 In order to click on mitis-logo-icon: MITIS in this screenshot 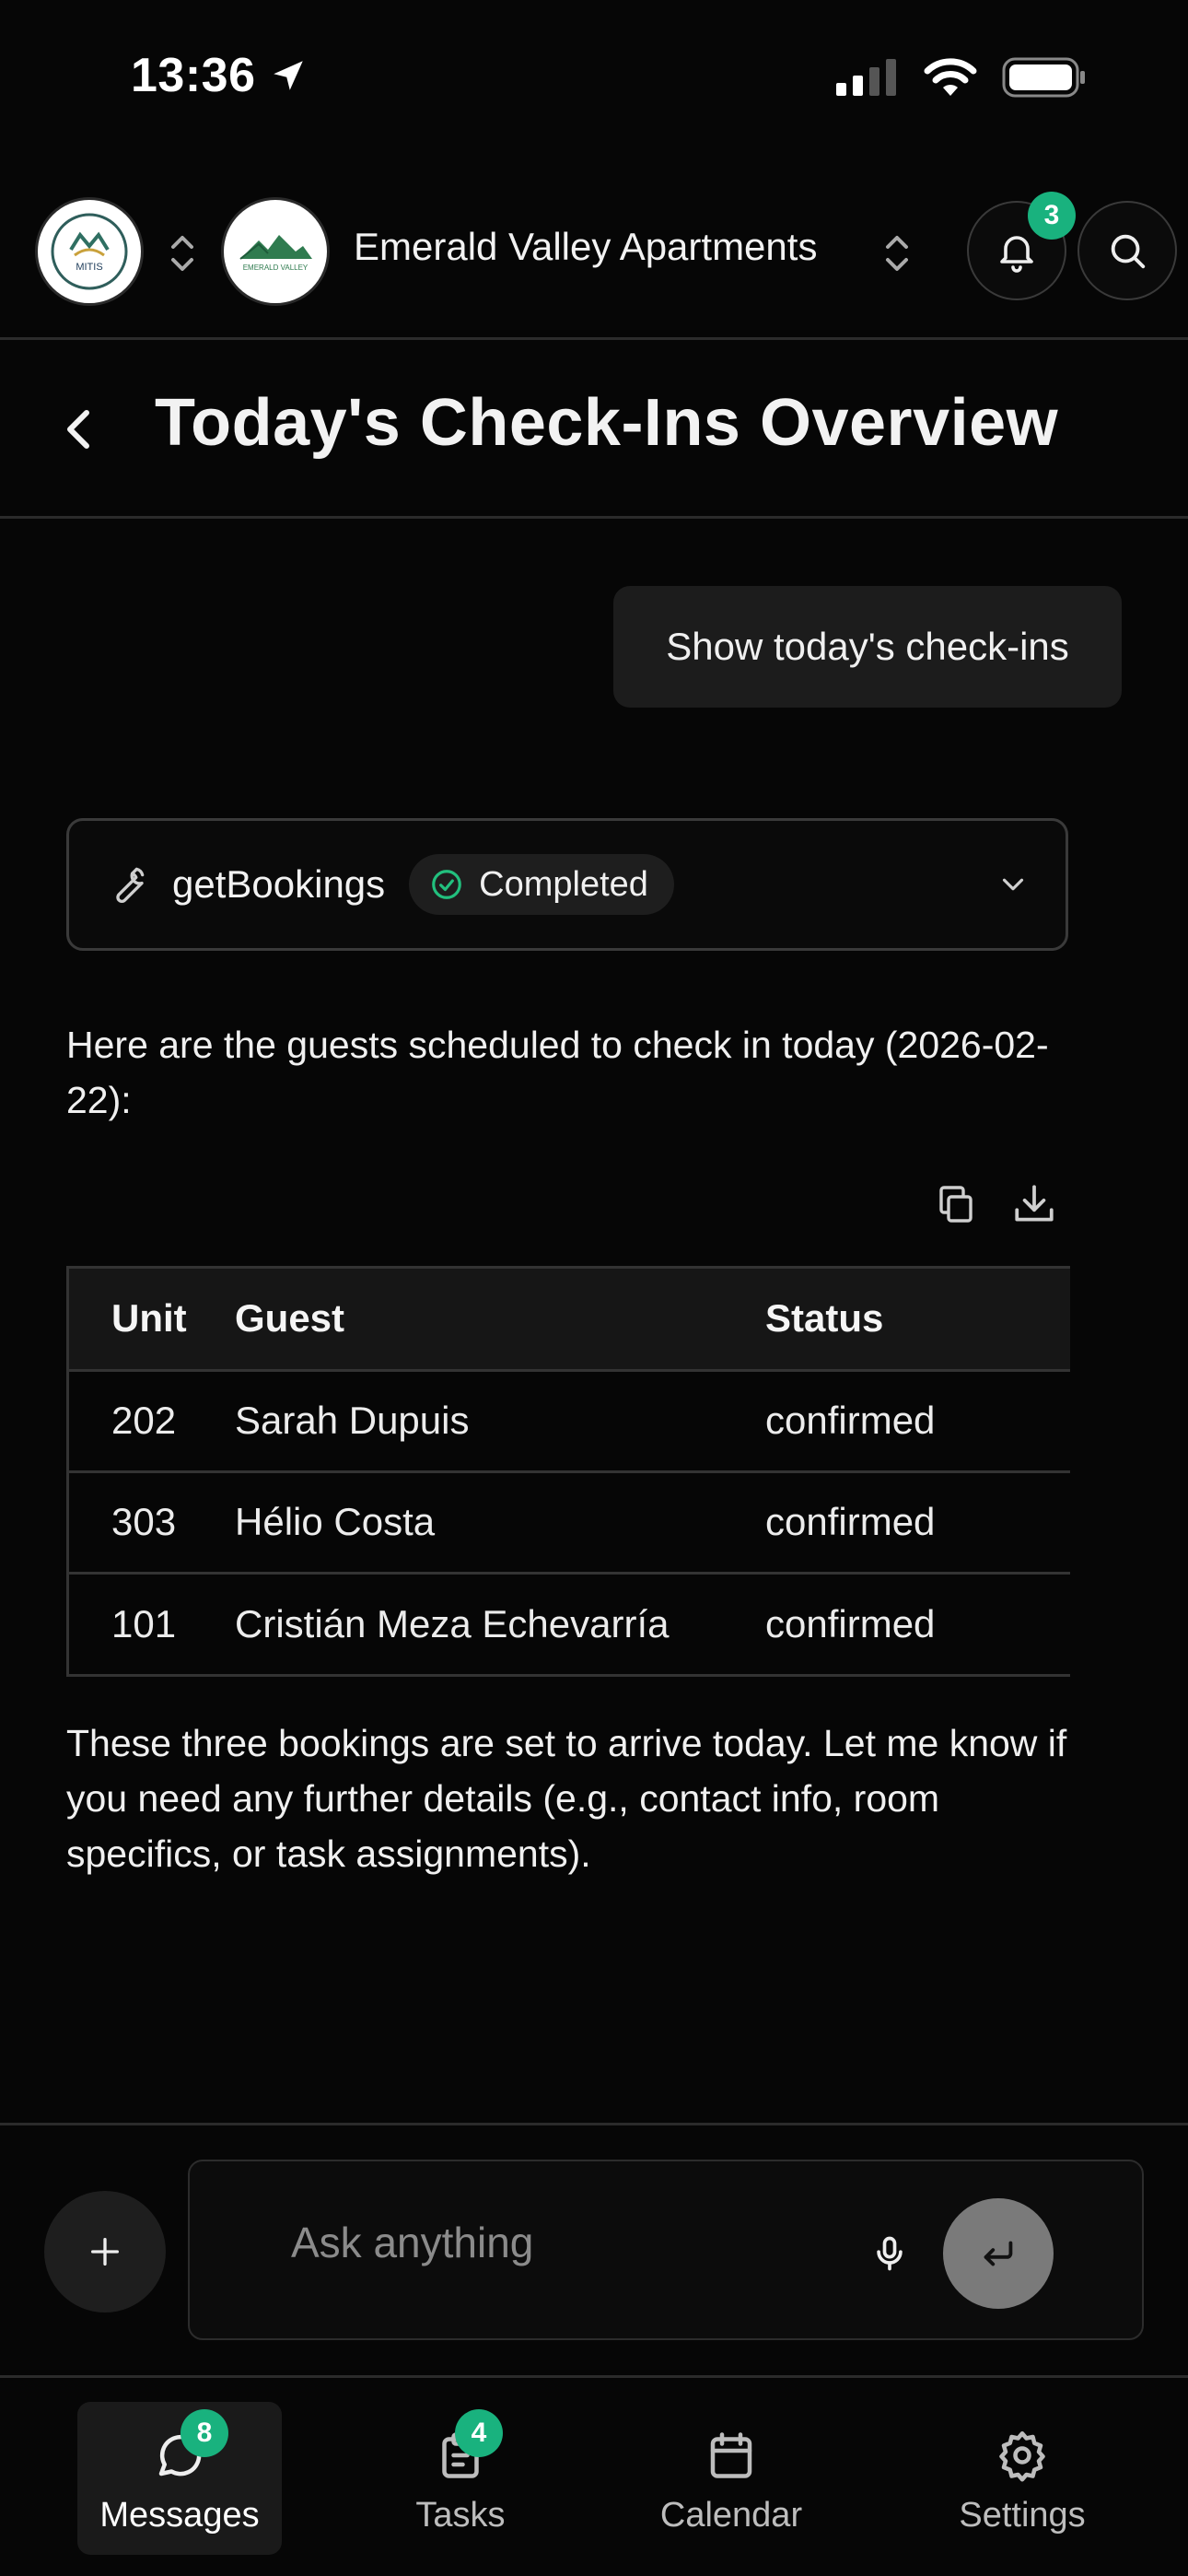, I will do `click(89, 251)`.